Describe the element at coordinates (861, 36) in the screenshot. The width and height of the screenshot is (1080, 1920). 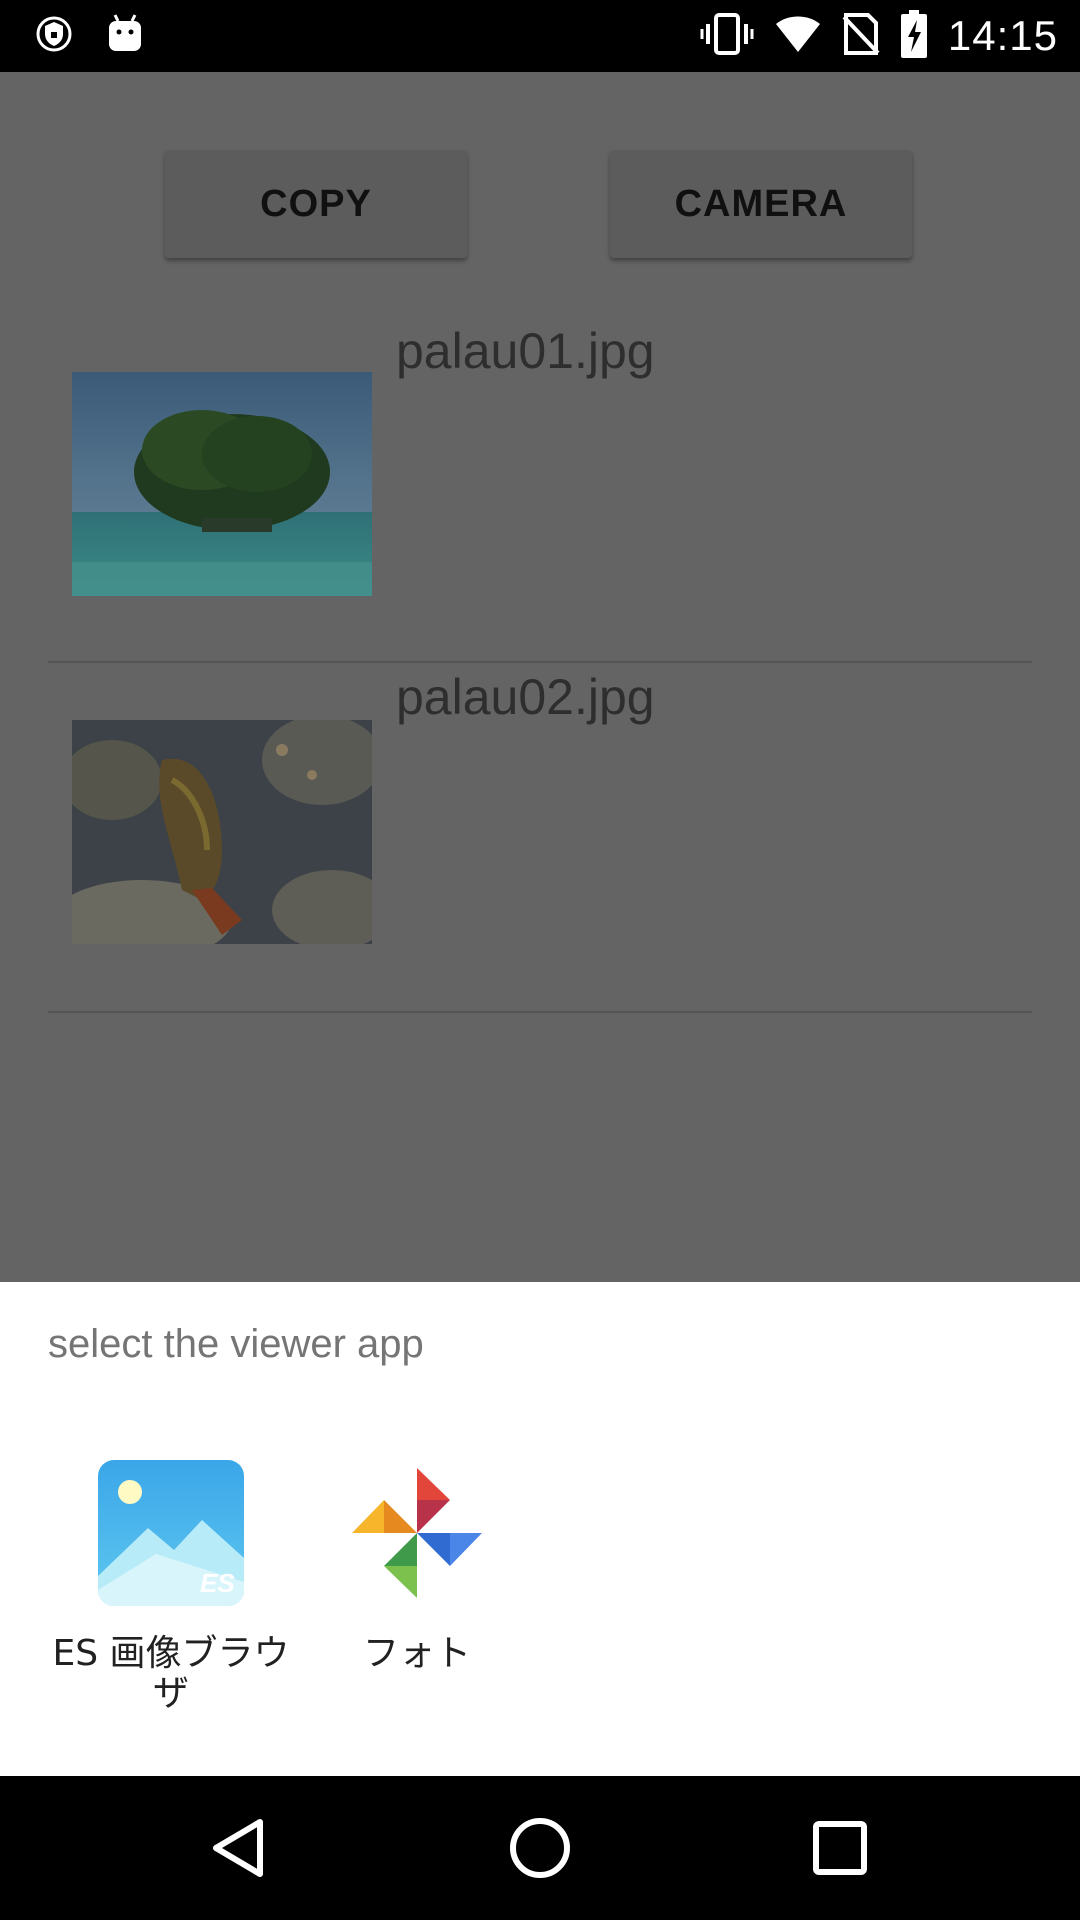
I see `no-sim-icon` at that location.